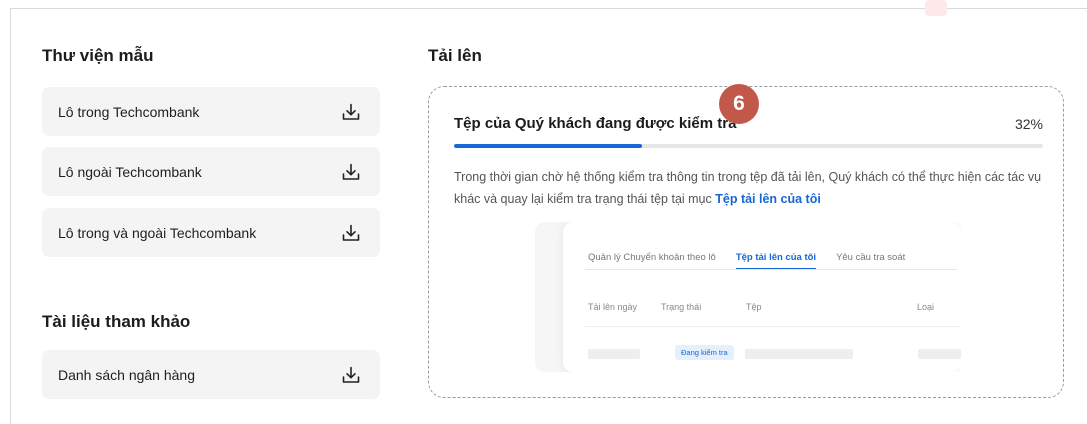 This screenshot has height=424, width=1087. What do you see at coordinates (613, 307) in the screenshot?
I see `preview-col-header: Tải lên ngày` at bounding box center [613, 307].